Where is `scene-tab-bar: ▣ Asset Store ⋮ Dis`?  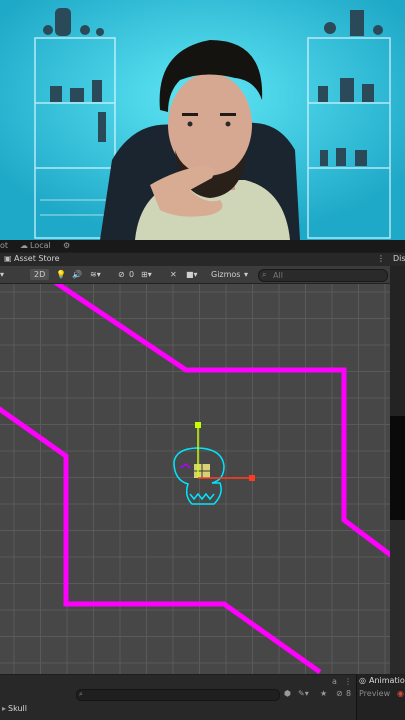 scene-tab-bar: ▣ Asset Store ⋮ Dis is located at coordinates (202, 259).